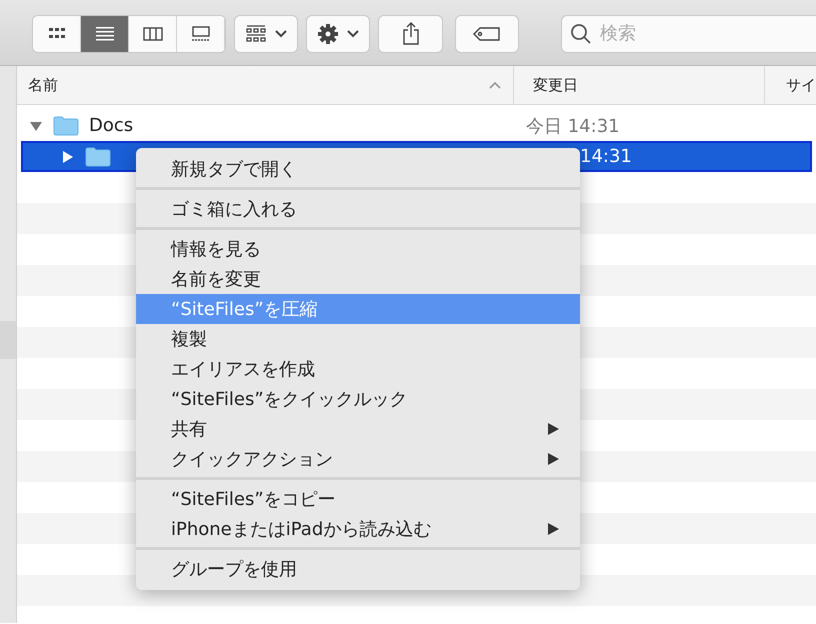  What do you see at coordinates (572, 126) in the screenshot?
I see `modified-date: 今日 14:31` at bounding box center [572, 126].